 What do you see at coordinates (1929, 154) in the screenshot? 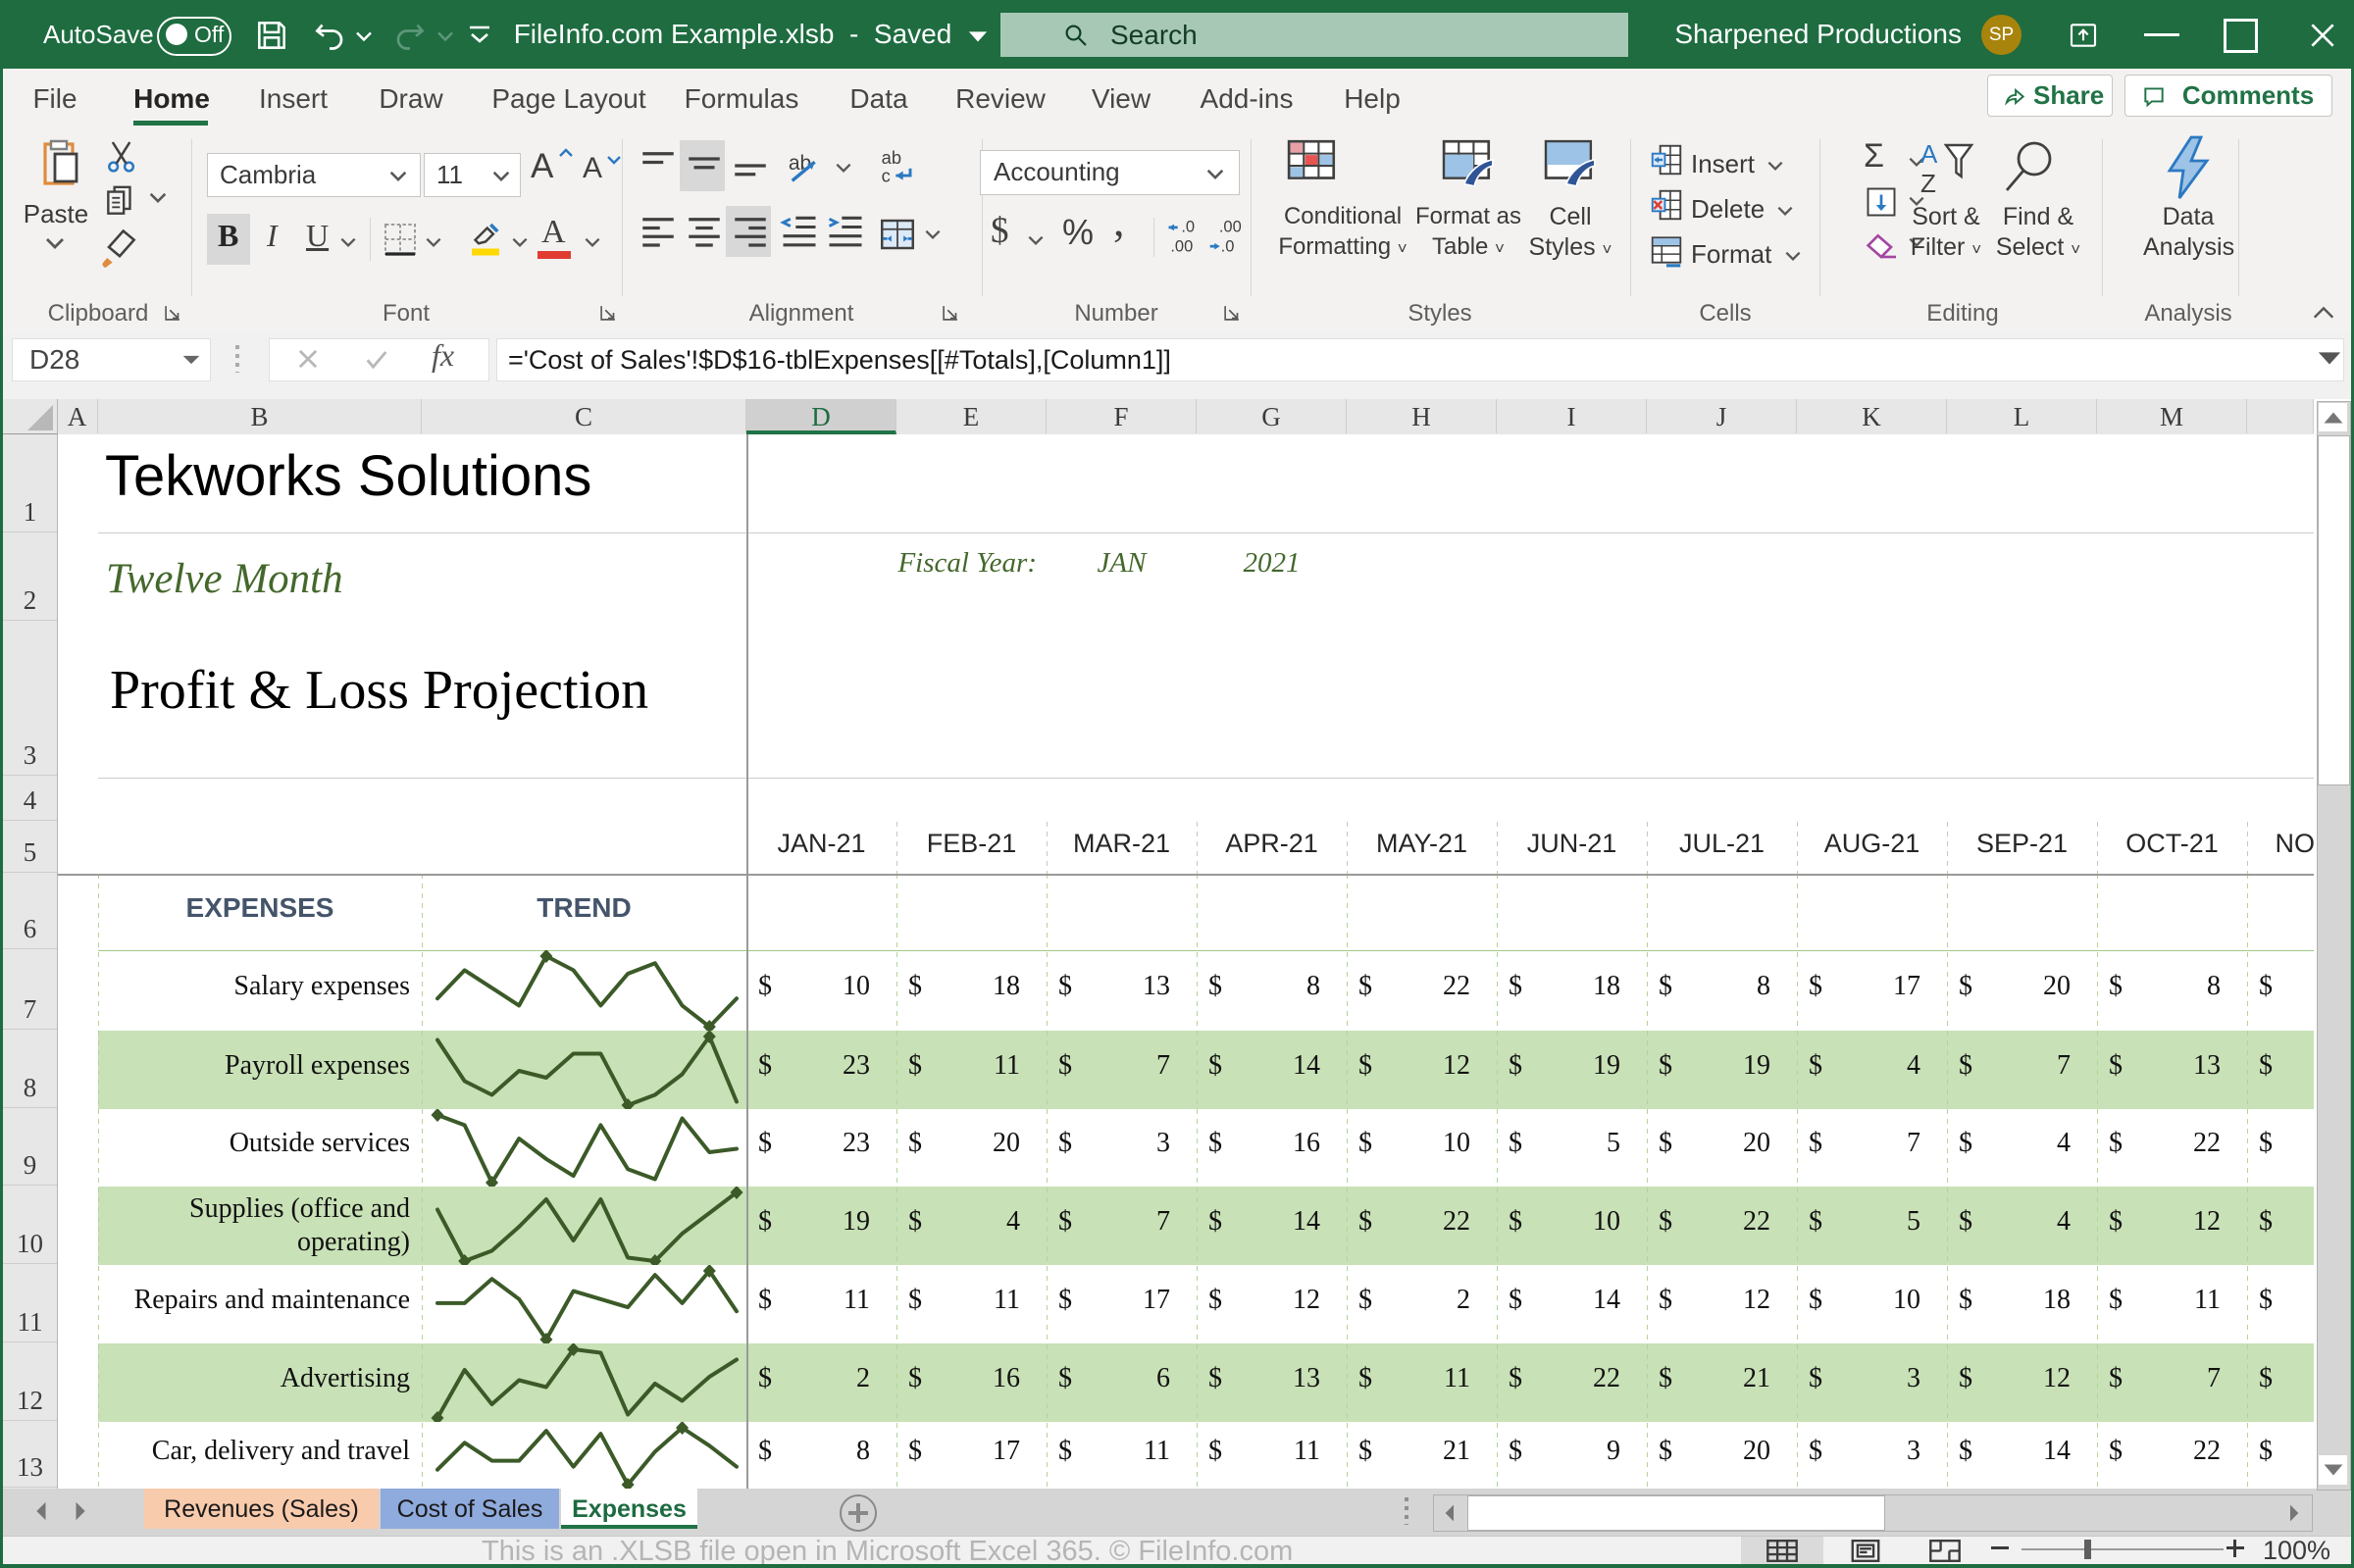
I see `svg-text: A` at bounding box center [1929, 154].